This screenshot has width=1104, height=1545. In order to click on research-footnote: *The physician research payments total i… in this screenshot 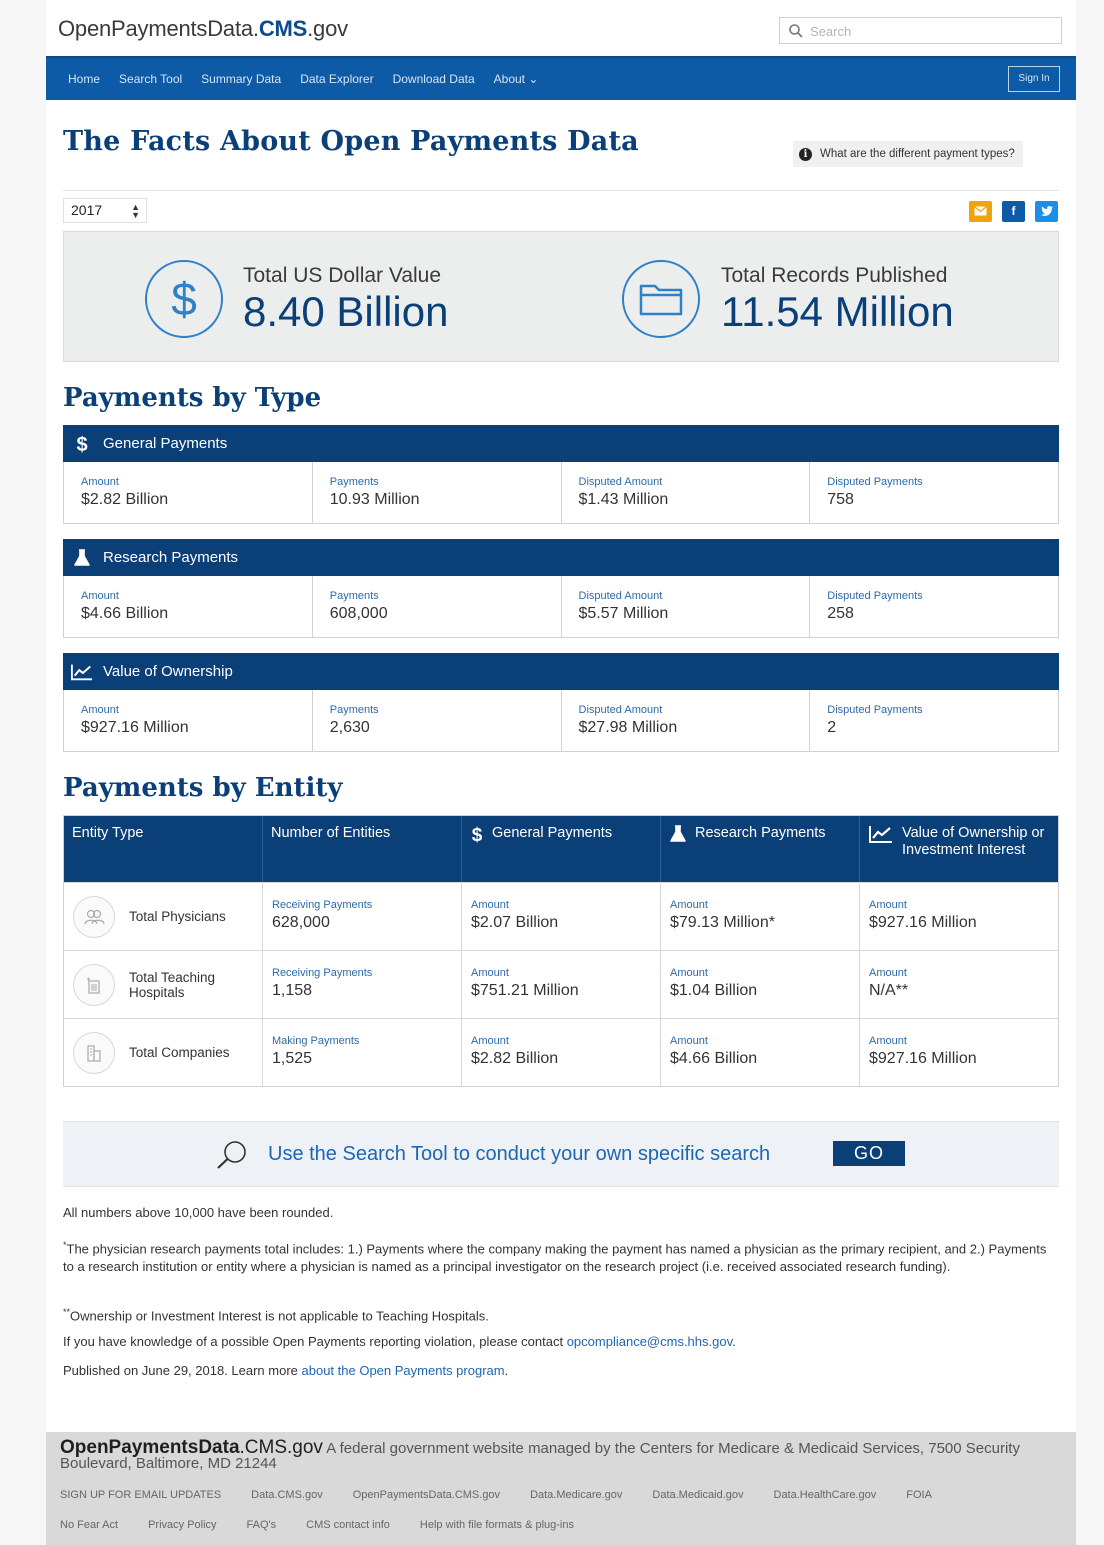, I will do `click(561, 1256)`.